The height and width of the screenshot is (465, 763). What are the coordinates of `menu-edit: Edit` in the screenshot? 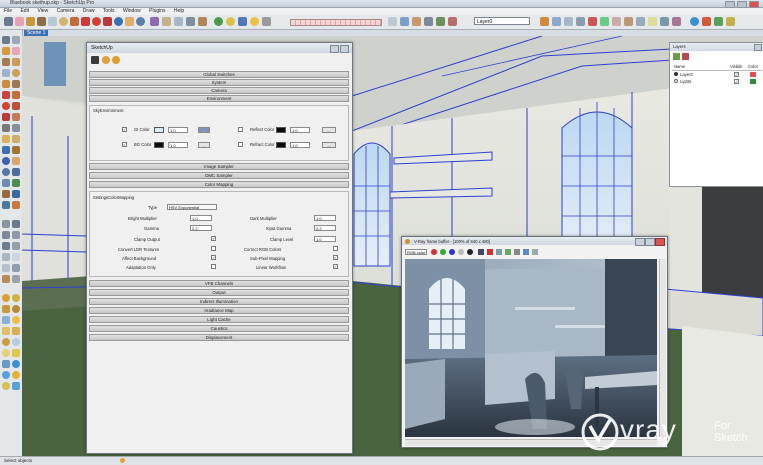 It's located at (24, 11).